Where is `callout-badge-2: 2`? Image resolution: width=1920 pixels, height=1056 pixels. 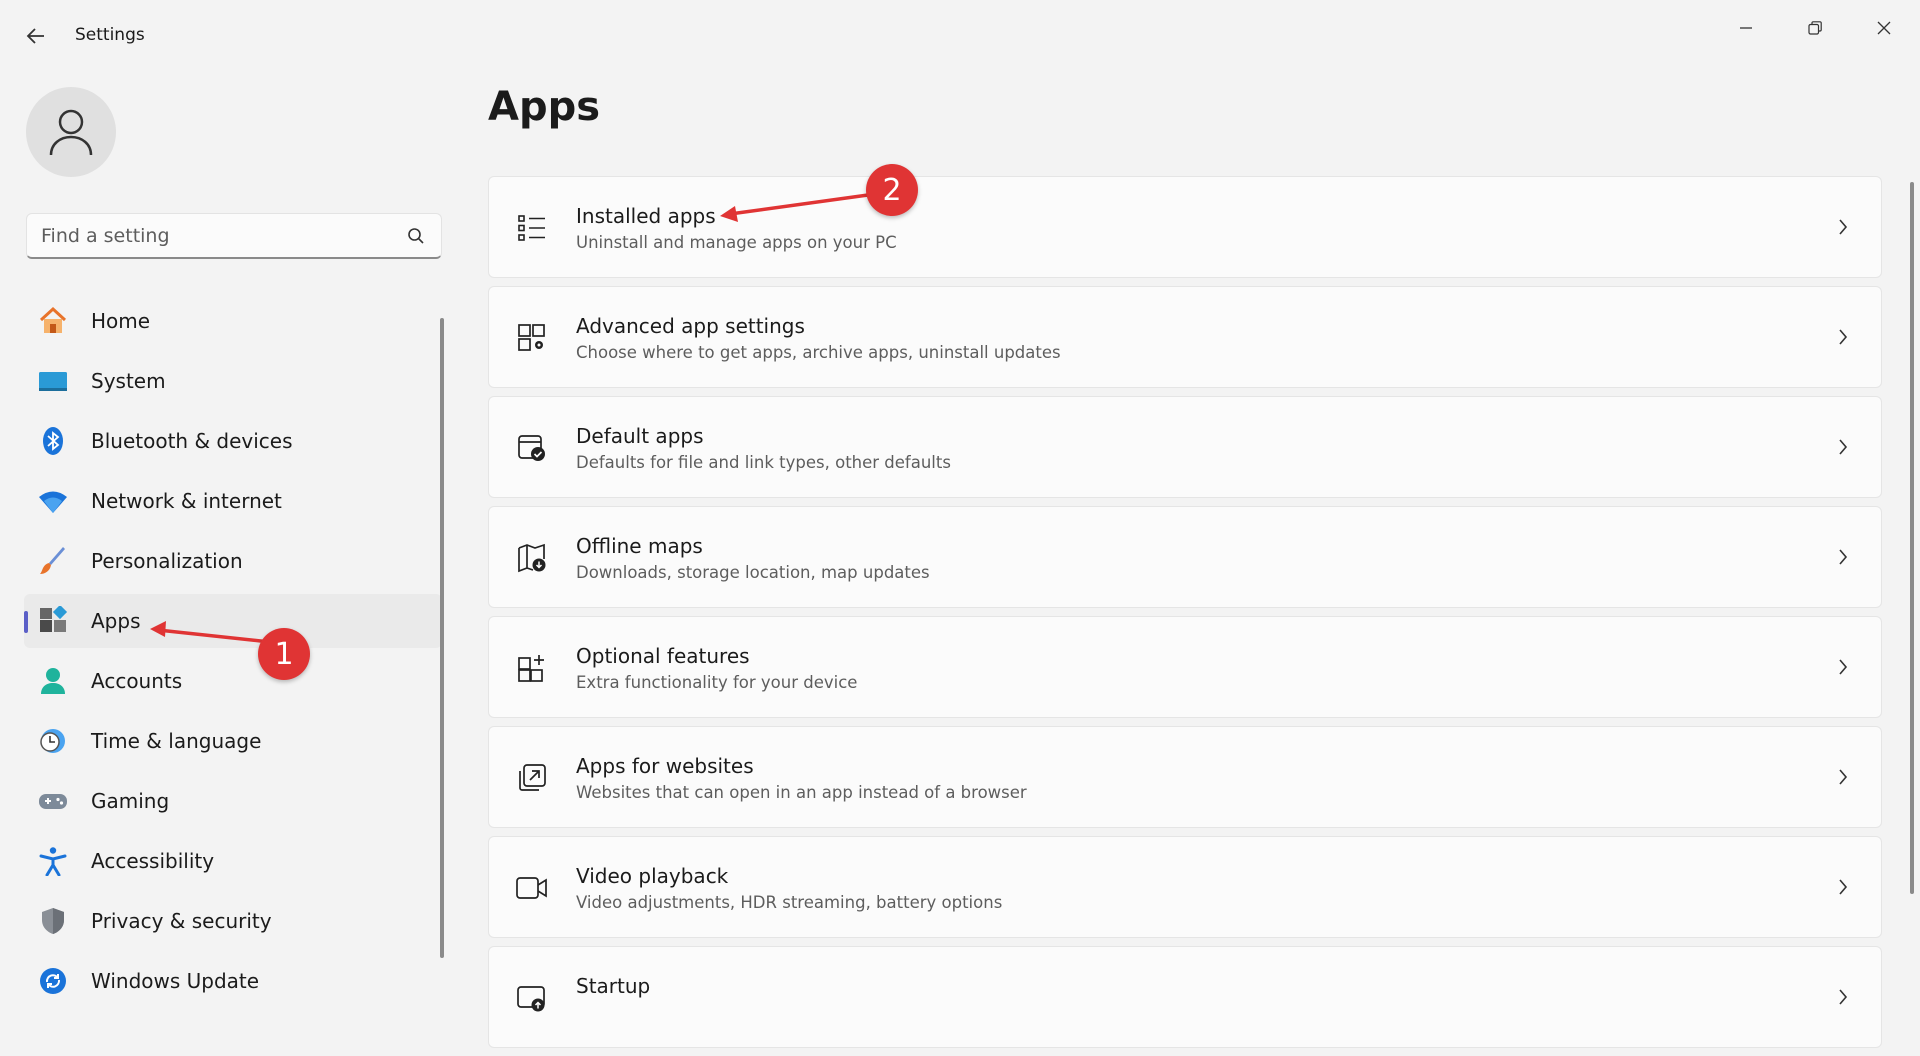
callout-badge-2: 2 is located at coordinates (892, 190).